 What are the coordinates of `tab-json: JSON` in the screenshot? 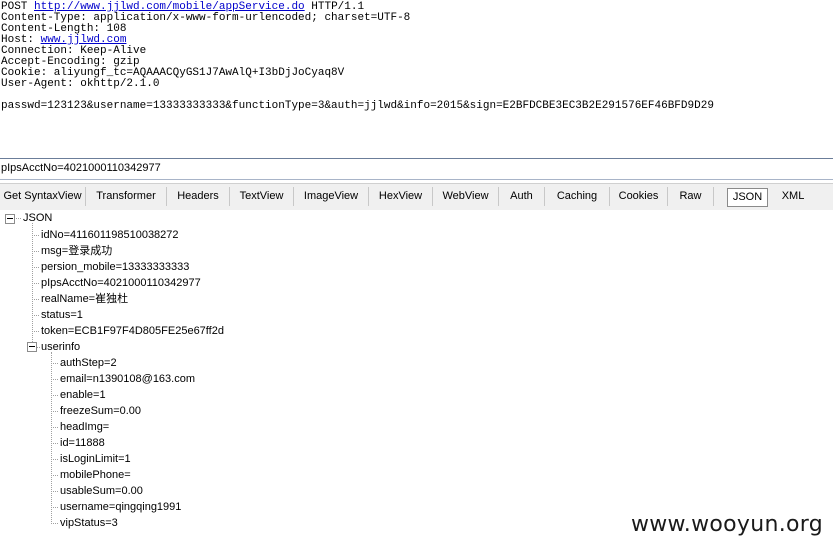 It's located at (747, 197).